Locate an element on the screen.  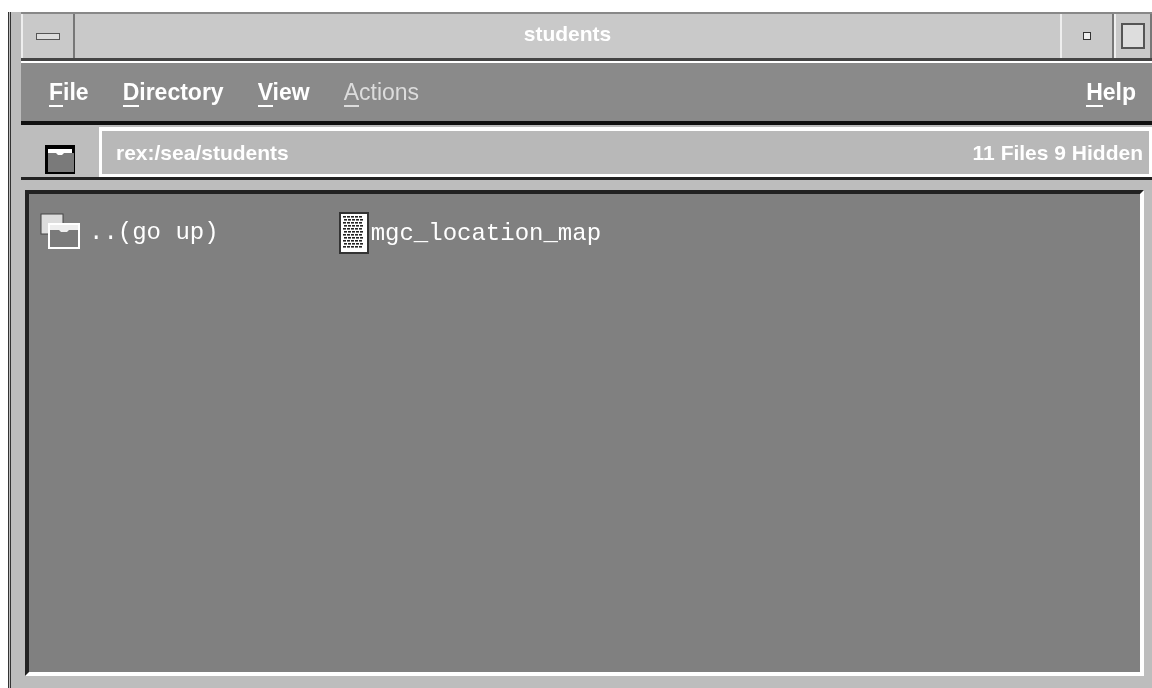
document-icon is located at coordinates (353, 233).